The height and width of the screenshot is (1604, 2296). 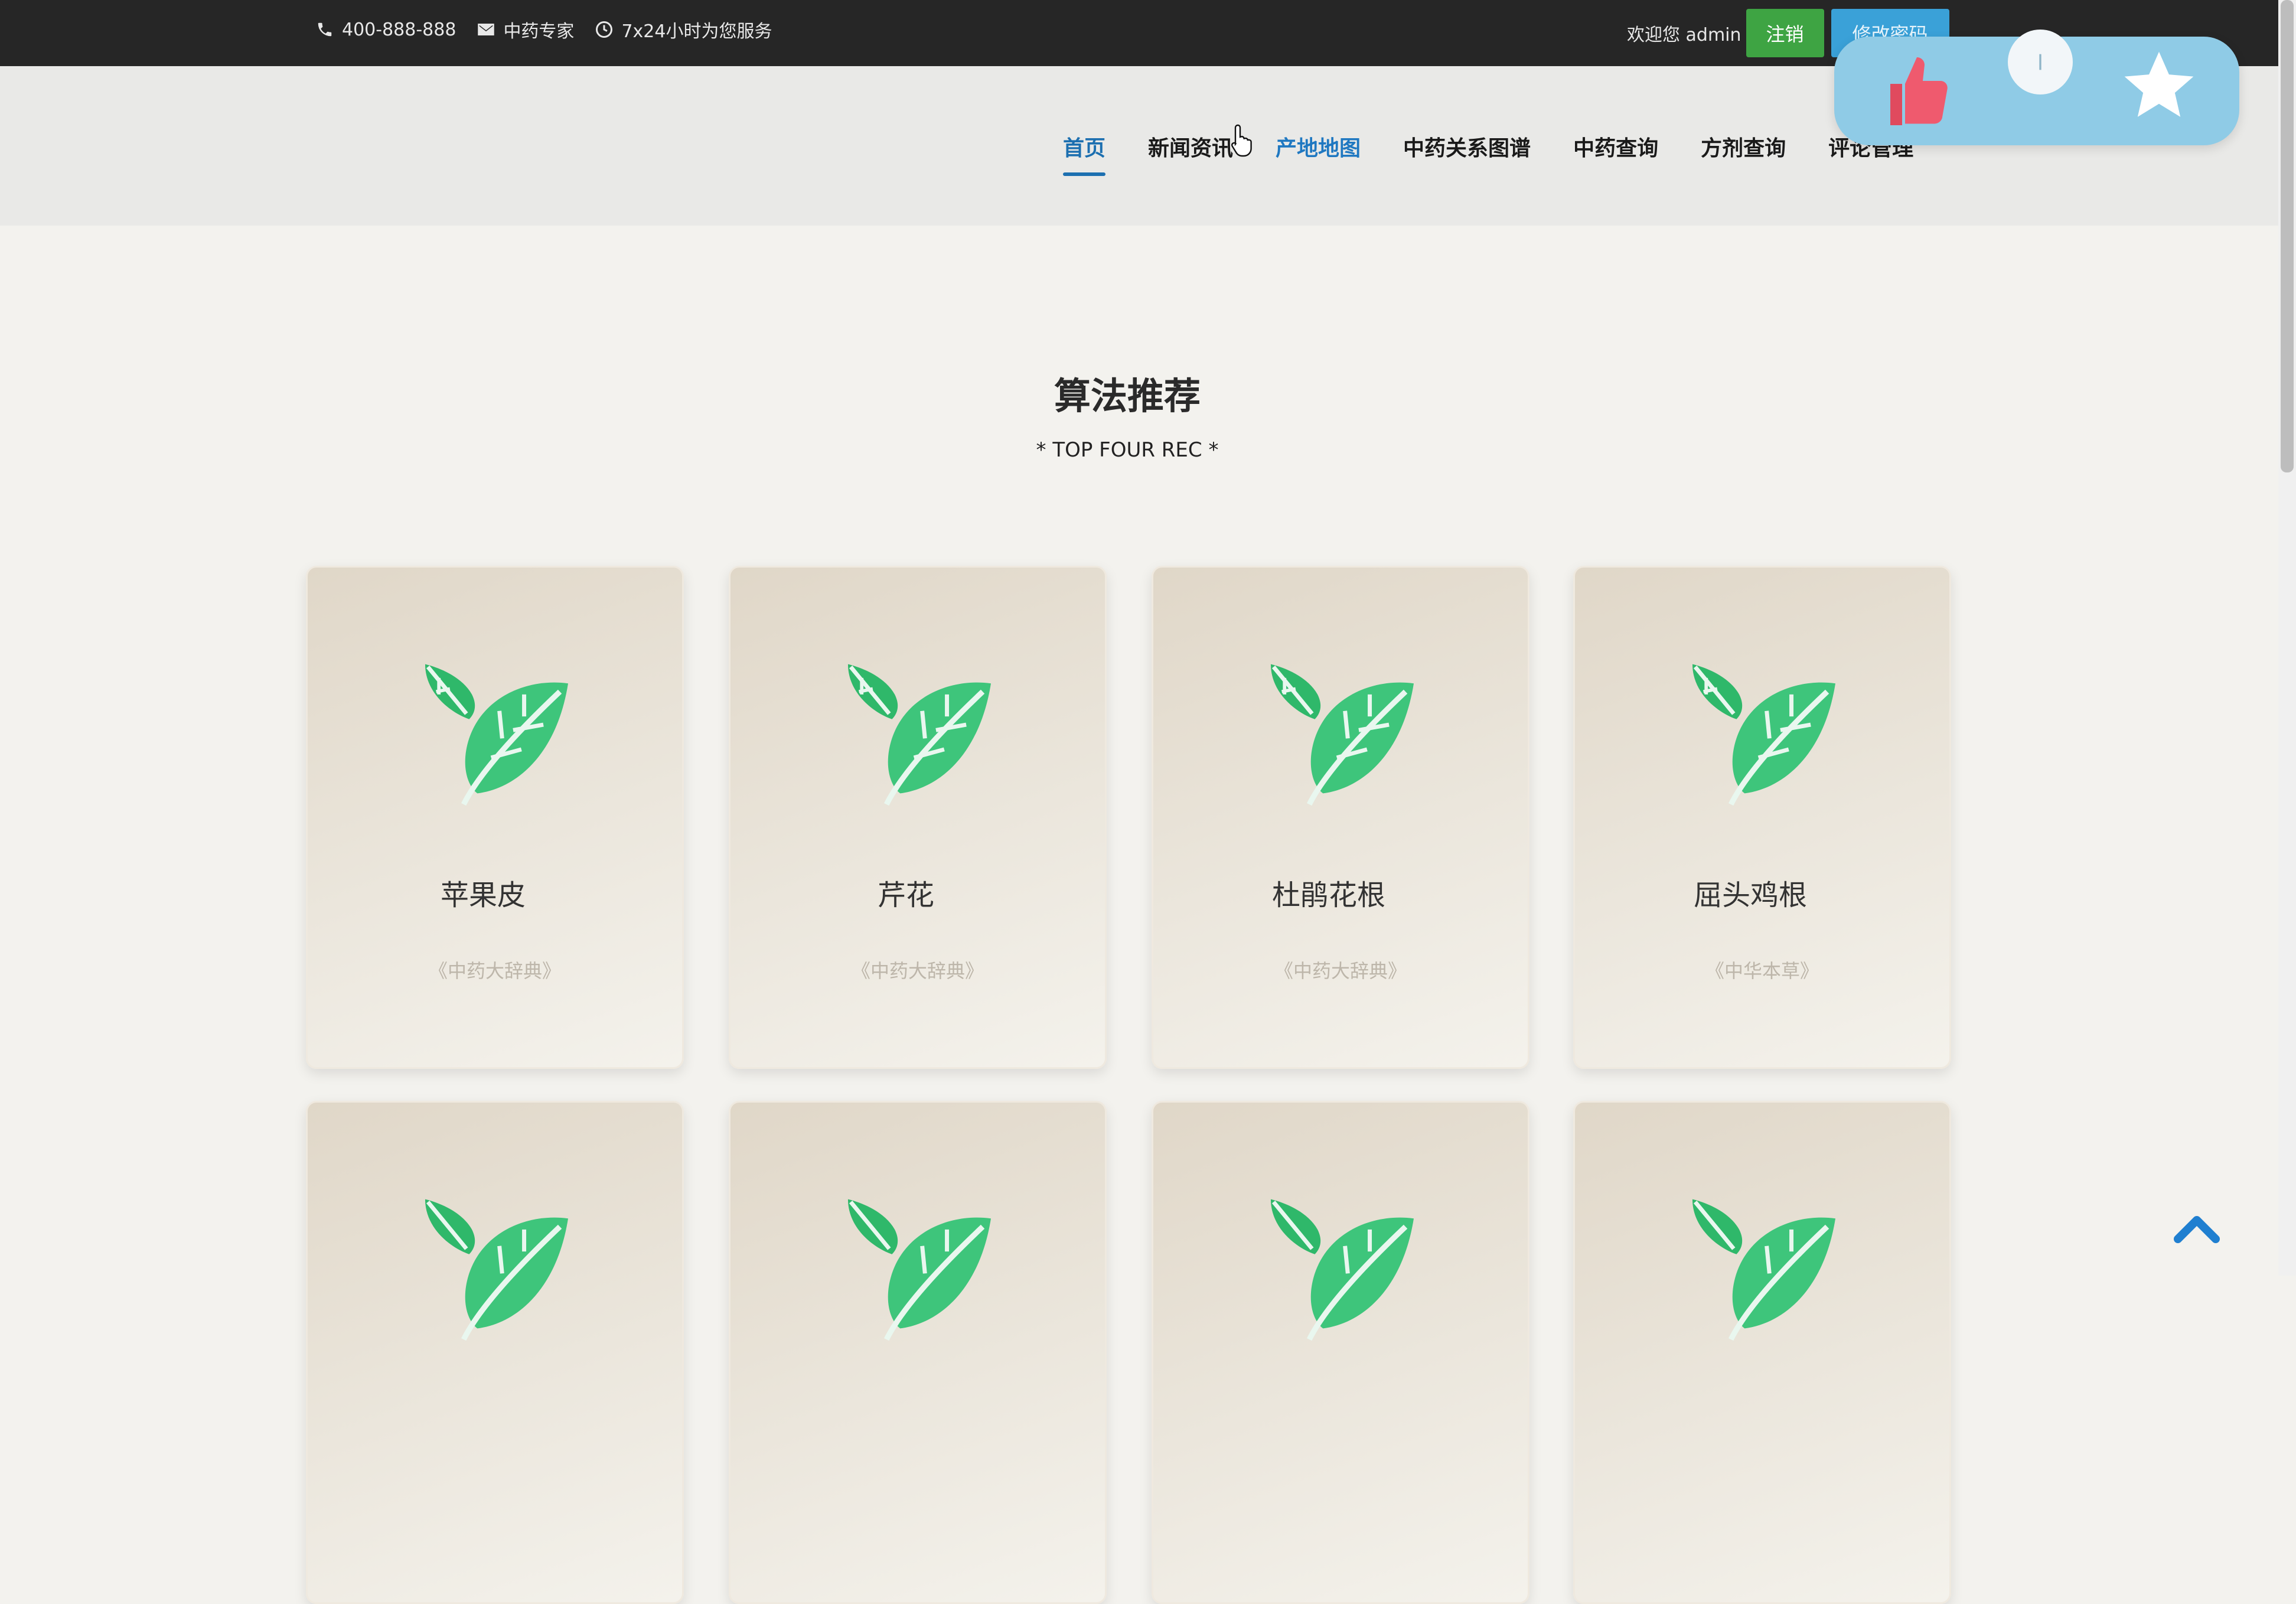 I want to click on phone-info: 400-888-888, so click(x=386, y=29).